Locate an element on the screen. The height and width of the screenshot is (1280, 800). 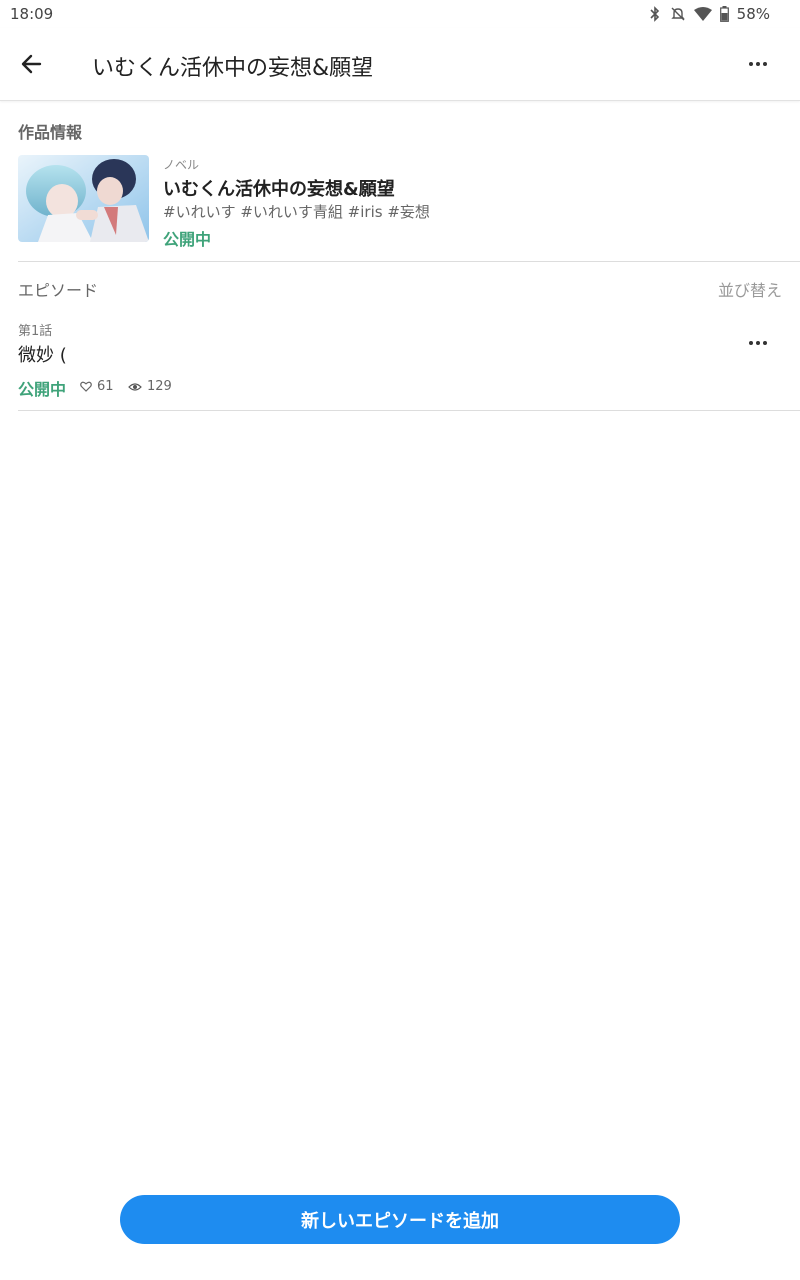
battery-percent: 58% is located at coordinates (753, 14).